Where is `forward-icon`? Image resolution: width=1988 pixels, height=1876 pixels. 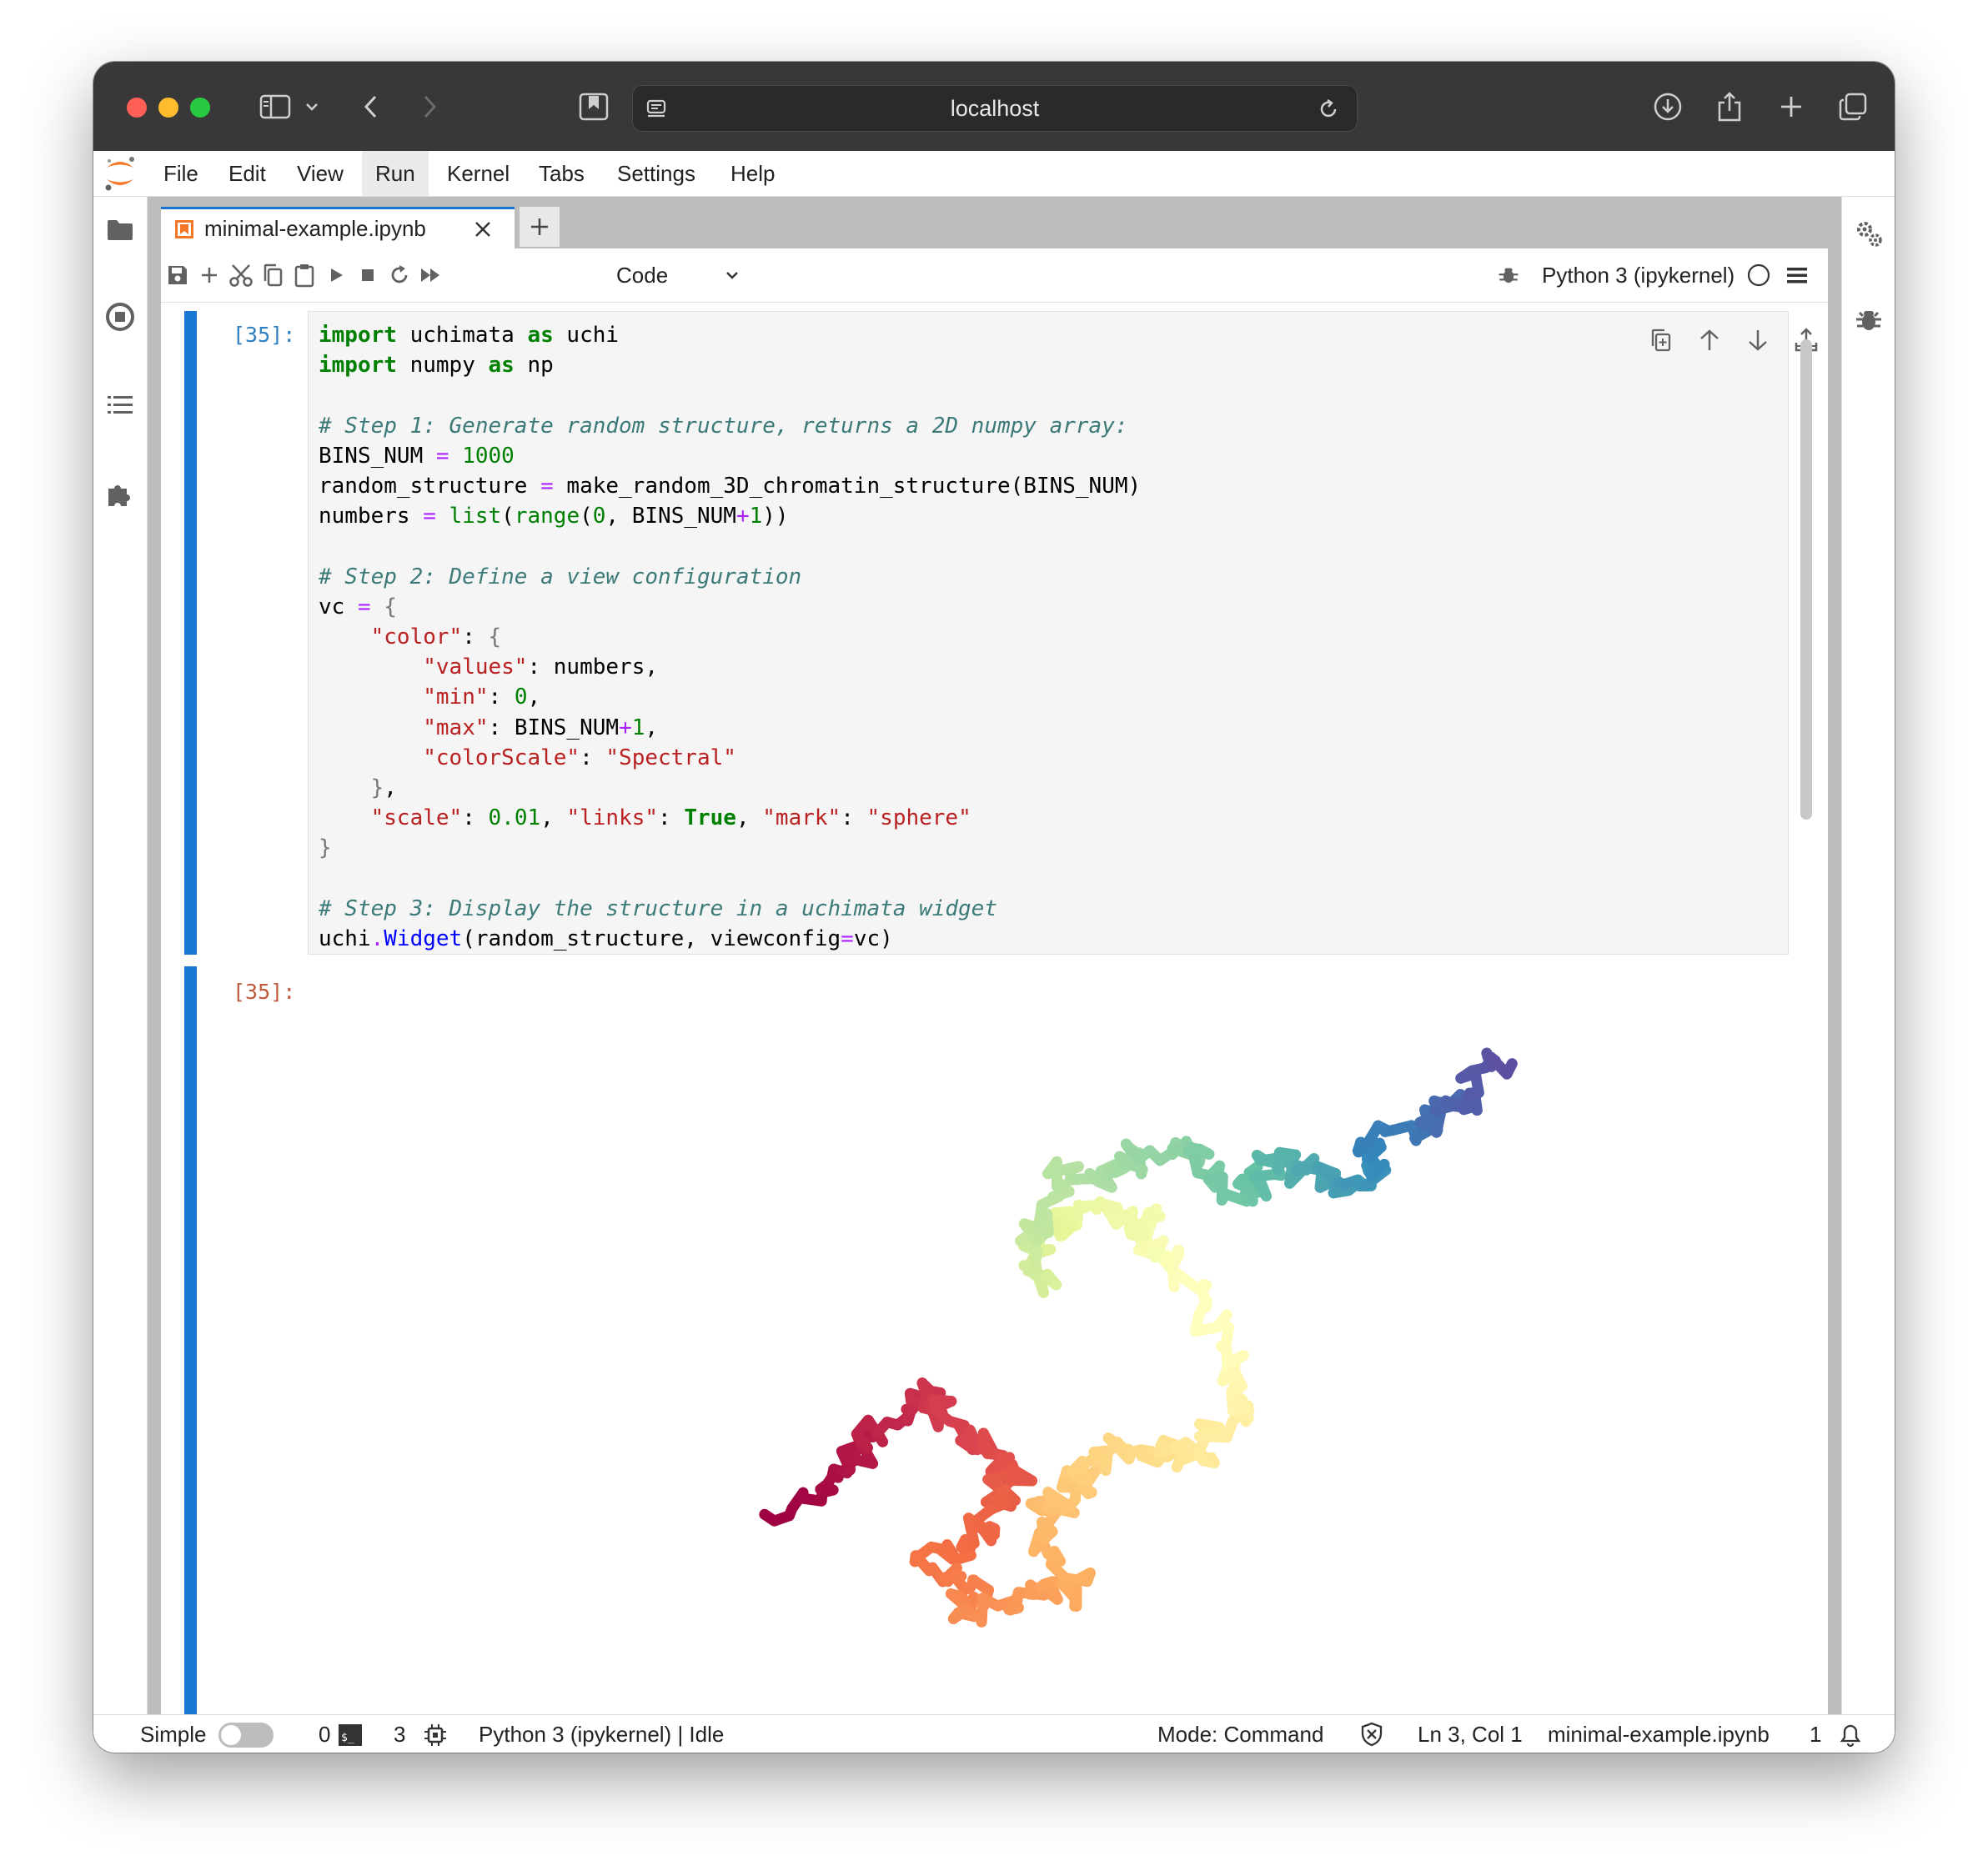 forward-icon is located at coordinates (430, 106).